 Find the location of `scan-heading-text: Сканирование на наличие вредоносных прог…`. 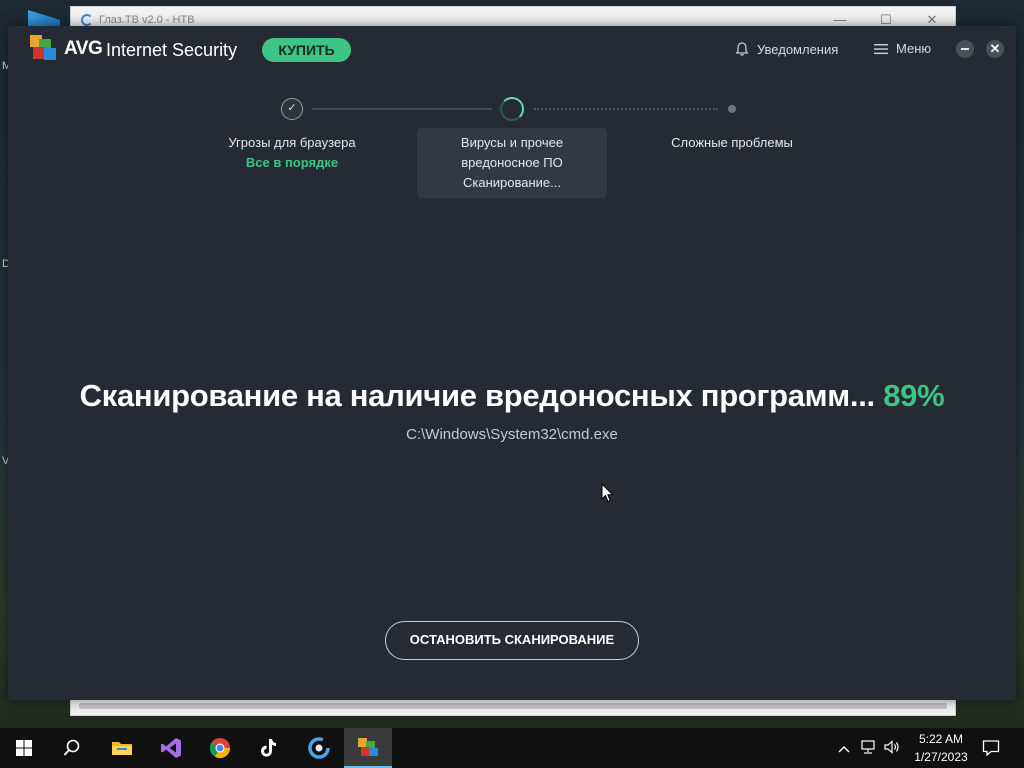

scan-heading-text: Сканирование на наличие вредоносных прог… is located at coordinates (477, 395).